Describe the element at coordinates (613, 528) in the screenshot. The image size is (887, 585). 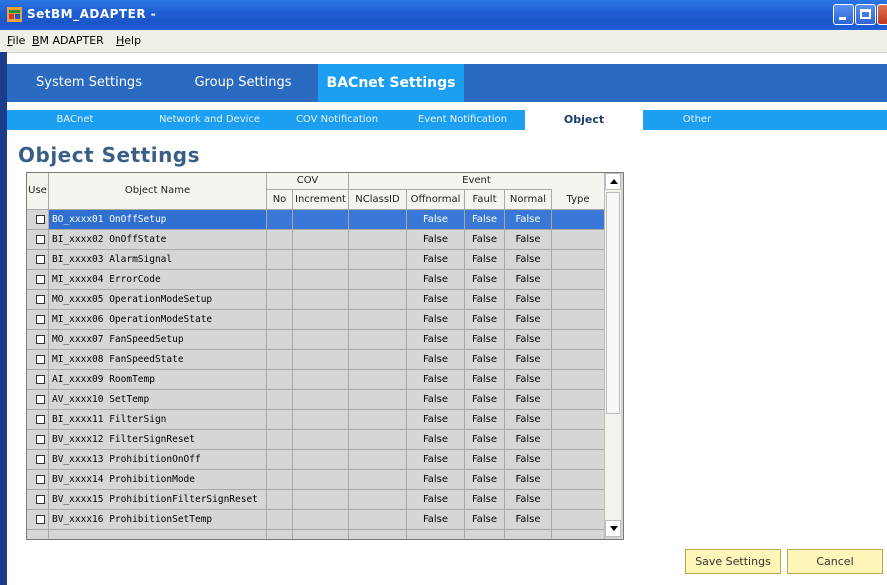
I see `scroll-down-button` at that location.